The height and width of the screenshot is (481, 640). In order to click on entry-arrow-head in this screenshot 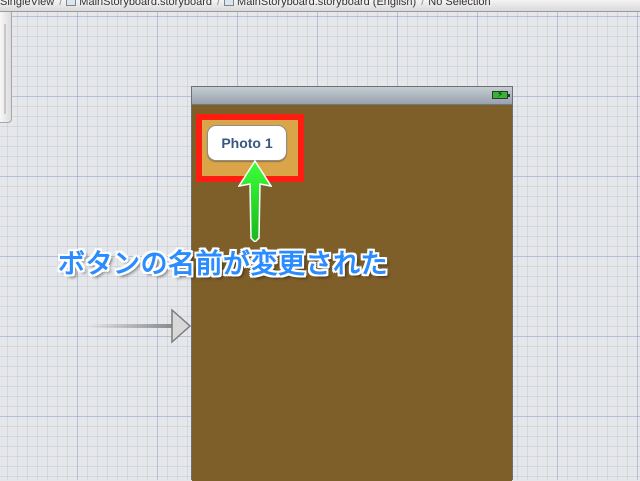, I will do `click(181, 326)`.